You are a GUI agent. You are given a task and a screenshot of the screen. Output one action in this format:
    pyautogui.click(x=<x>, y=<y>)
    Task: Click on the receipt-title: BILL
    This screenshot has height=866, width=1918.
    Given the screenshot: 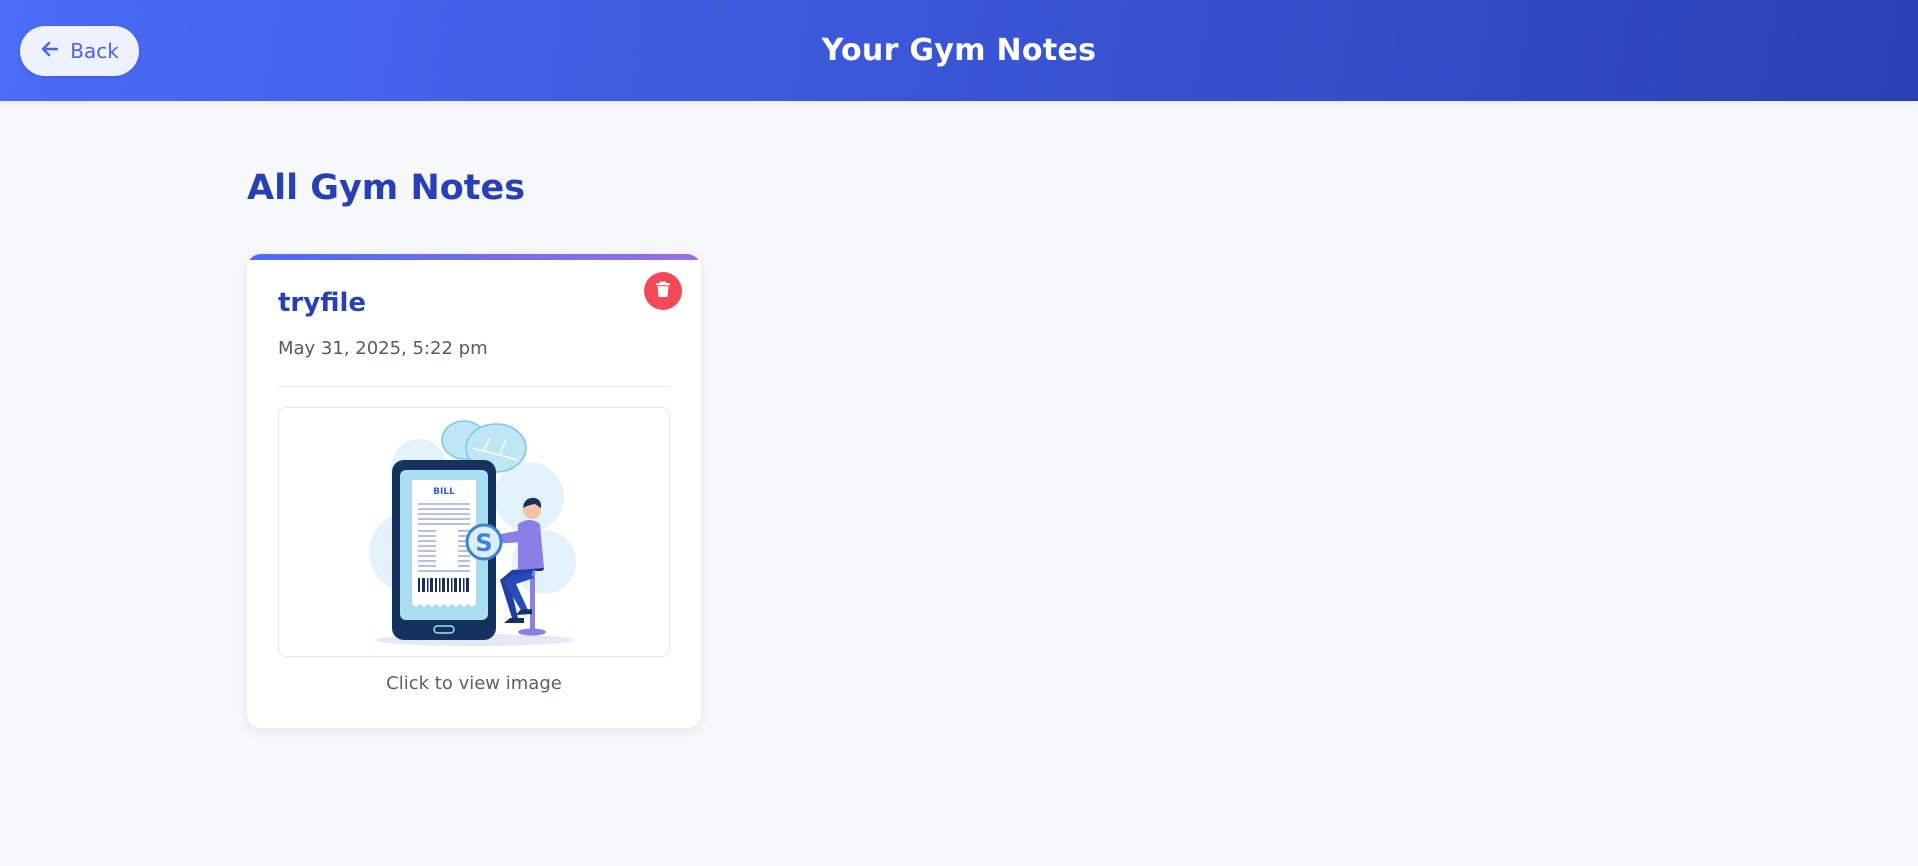 What is the action you would take?
    pyautogui.click(x=444, y=492)
    